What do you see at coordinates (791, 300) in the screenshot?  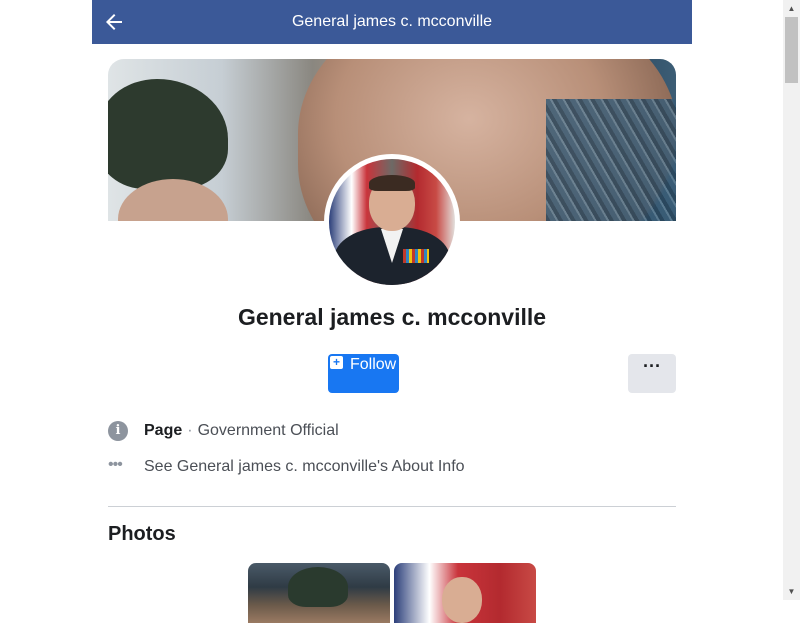 I see `vertical-scrollbar: ▲ ▼` at bounding box center [791, 300].